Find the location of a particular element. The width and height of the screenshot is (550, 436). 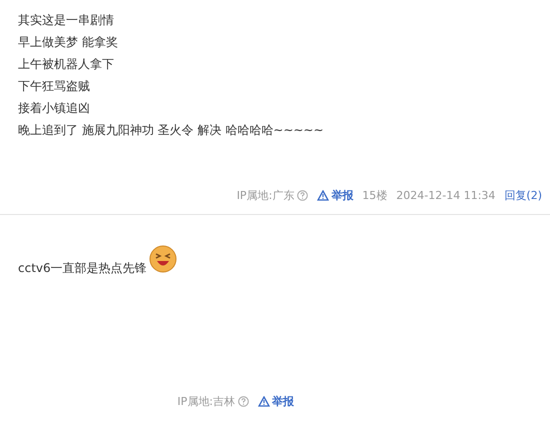

comment-text: 上午被机器人拿下 is located at coordinates (66, 64).